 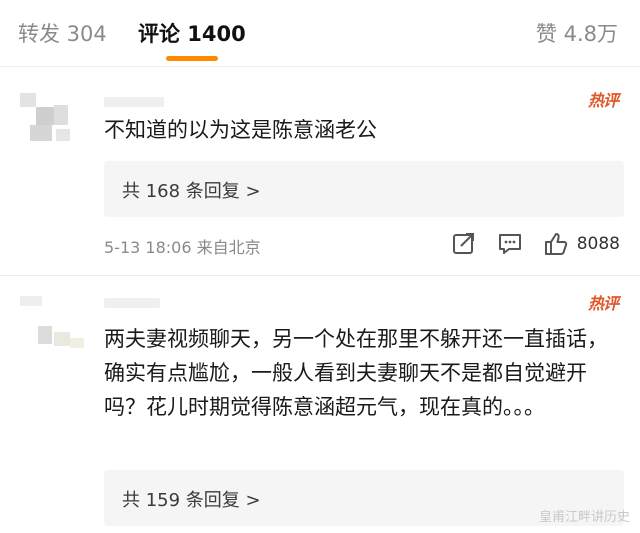 What do you see at coordinates (62, 33) in the screenshot?
I see `tab-repost: 转发 304` at bounding box center [62, 33].